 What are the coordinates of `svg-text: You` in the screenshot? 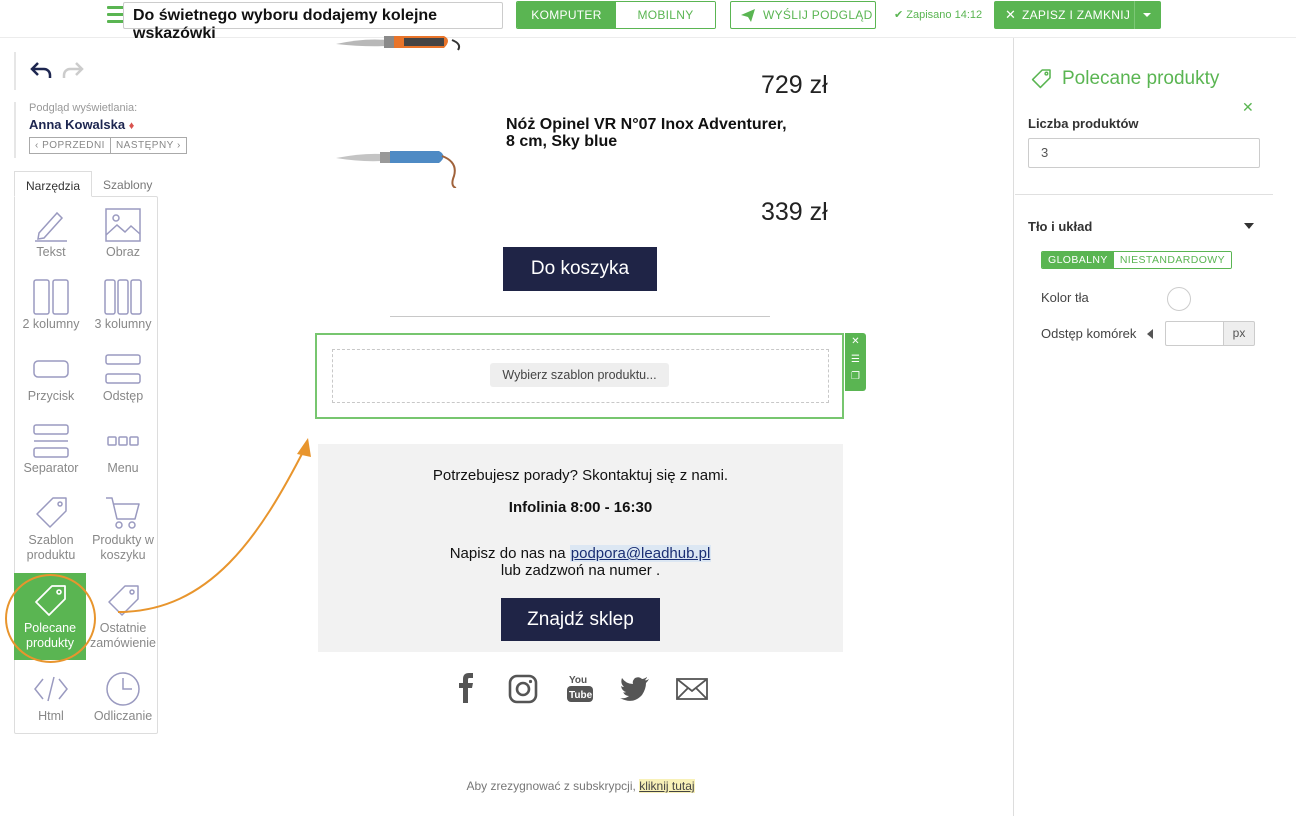 It's located at (578, 680).